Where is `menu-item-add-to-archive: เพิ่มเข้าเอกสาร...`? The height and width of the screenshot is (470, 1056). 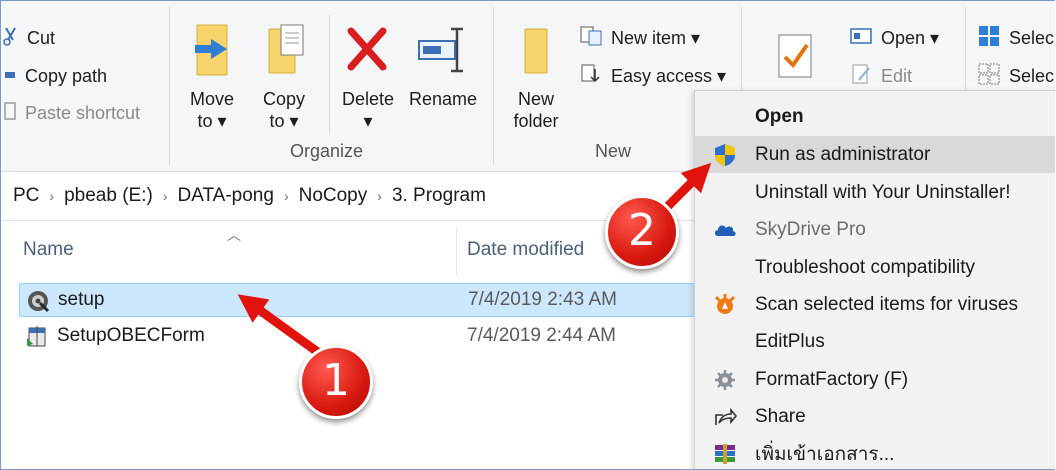
menu-item-add-to-archive: เพิ่มเข้าเอกสาร... is located at coordinates (875, 452).